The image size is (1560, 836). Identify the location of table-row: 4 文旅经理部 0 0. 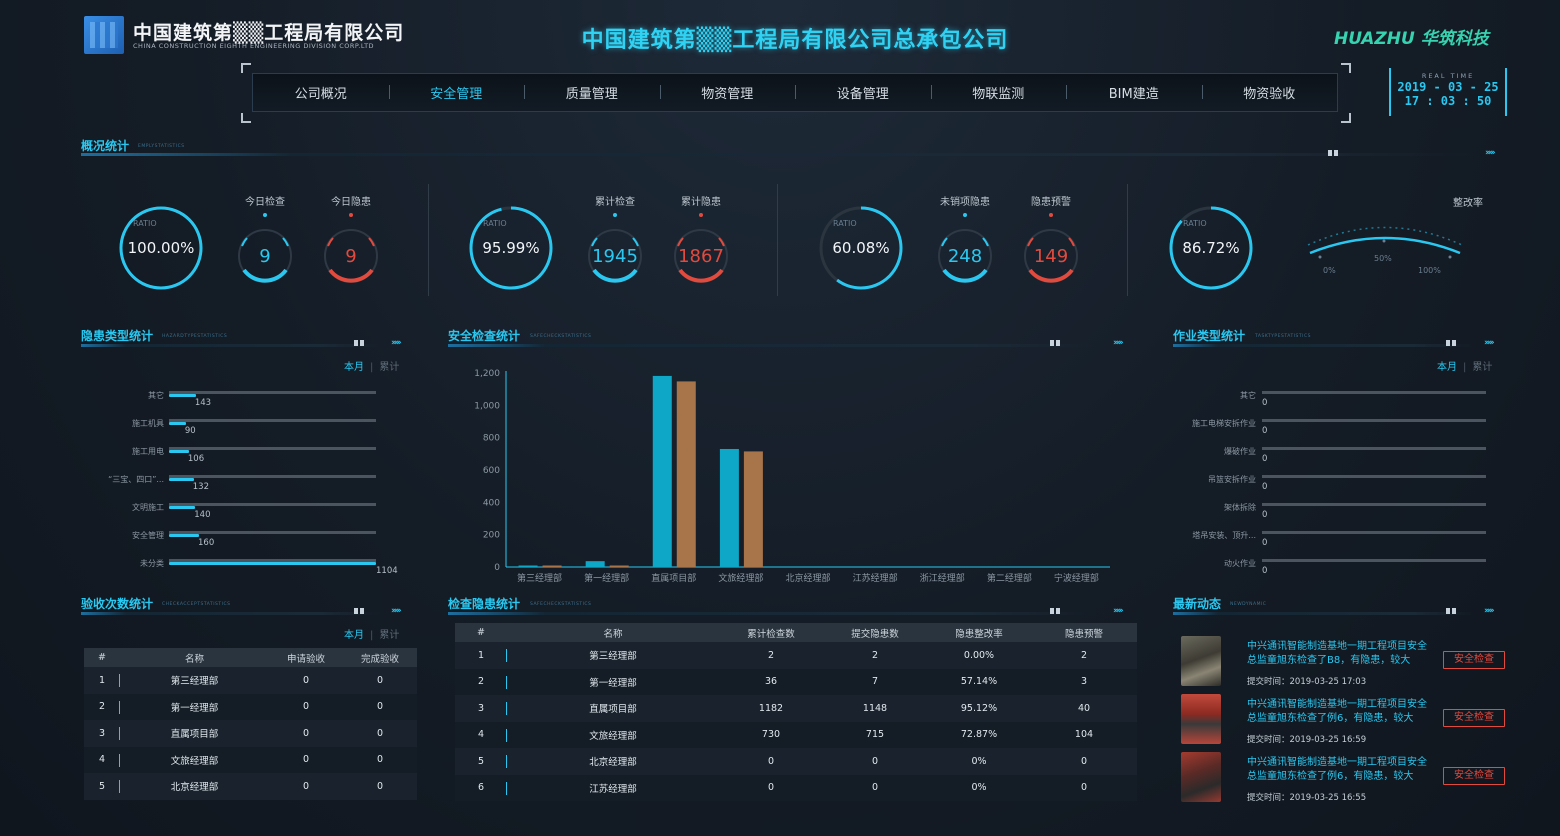
(250, 759).